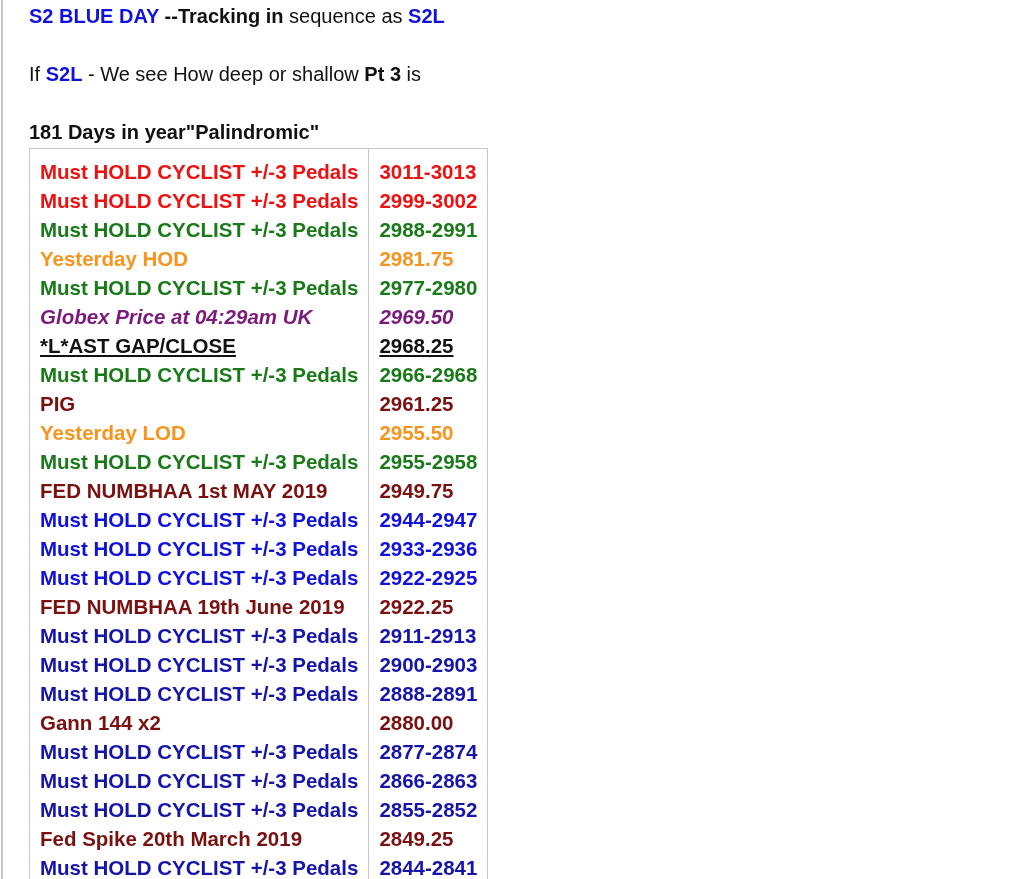 The image size is (1024, 879). What do you see at coordinates (416, 723) in the screenshot?
I see `level-value: 2880.00` at bounding box center [416, 723].